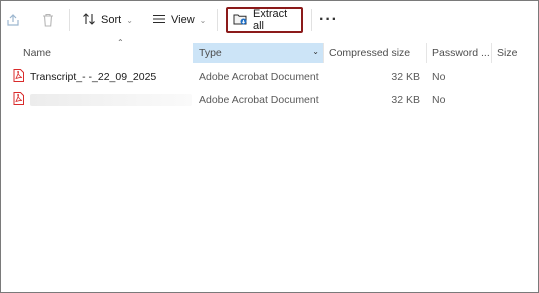  I want to click on view-button: View ⌄, so click(179, 20).